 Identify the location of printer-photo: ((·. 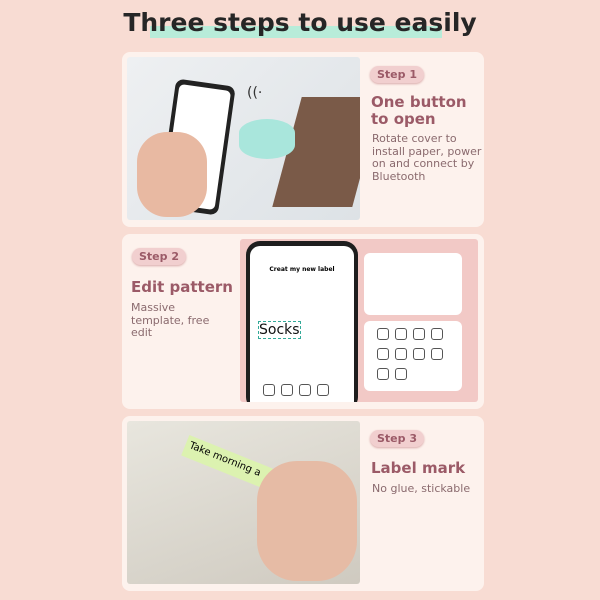
(243, 138).